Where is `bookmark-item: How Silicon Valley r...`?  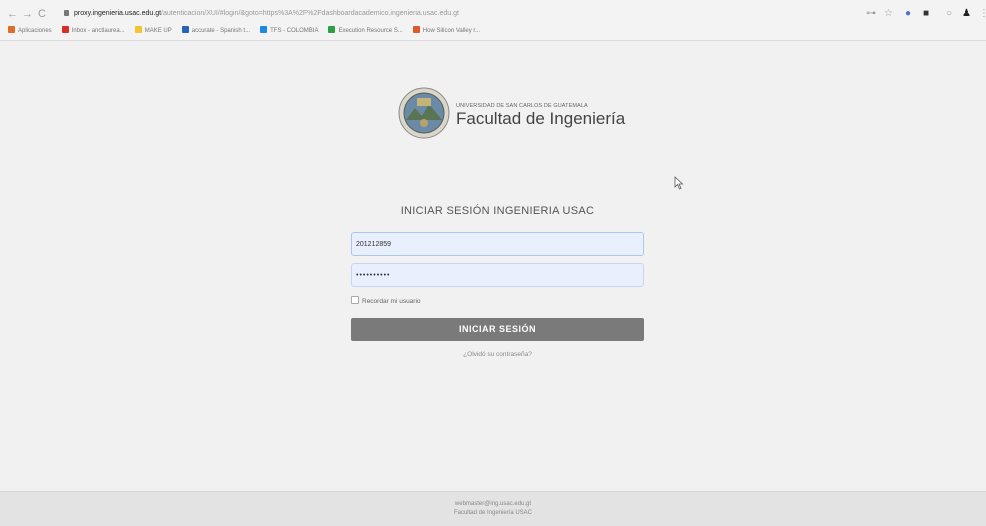 bookmark-item: How Silicon Valley r... is located at coordinates (446, 31).